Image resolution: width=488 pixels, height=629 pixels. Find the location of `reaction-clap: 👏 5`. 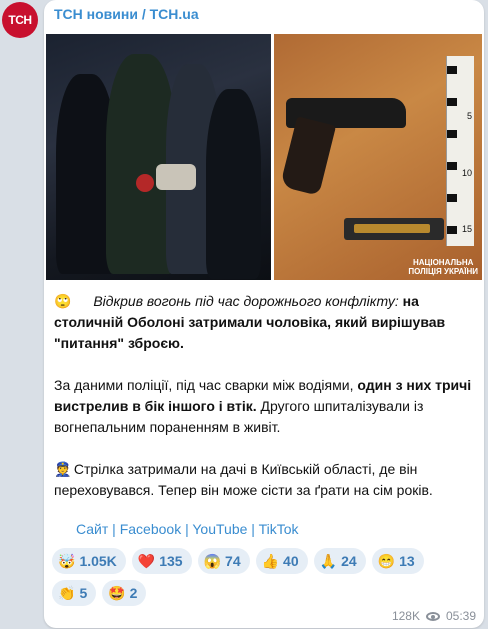

reaction-clap: 👏 5 is located at coordinates (74, 593).